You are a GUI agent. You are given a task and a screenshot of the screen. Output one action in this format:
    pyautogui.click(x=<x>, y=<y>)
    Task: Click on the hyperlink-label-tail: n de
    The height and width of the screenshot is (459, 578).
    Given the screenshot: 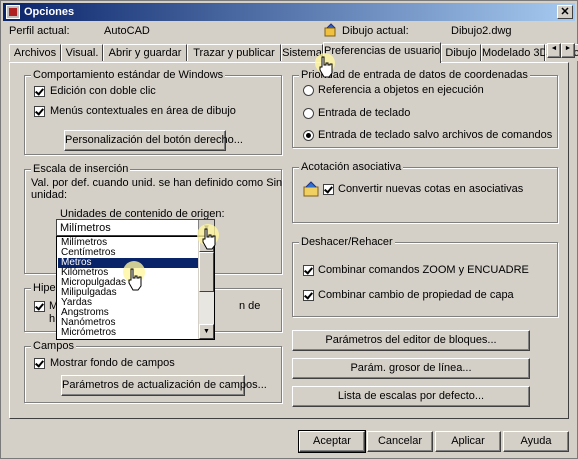 What is the action you would take?
    pyautogui.click(x=250, y=306)
    